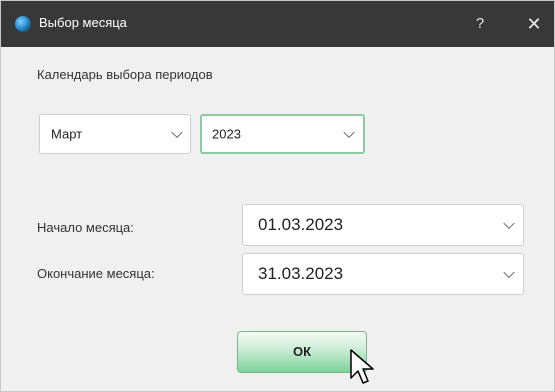 The width and height of the screenshot is (555, 392). Describe the element at coordinates (534, 24) in the screenshot. I see `close-button: ✕` at that location.